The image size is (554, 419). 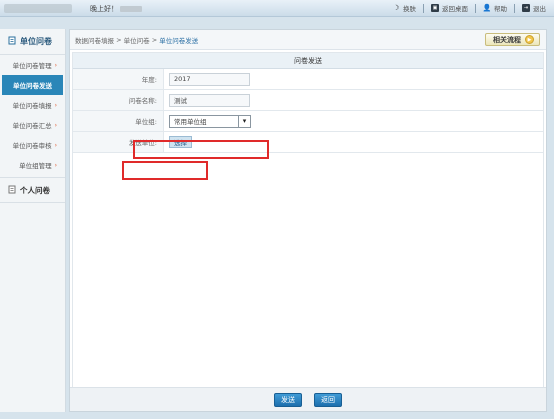 What do you see at coordinates (526, 8) in the screenshot?
I see `exit-icon: ⇥` at bounding box center [526, 8].